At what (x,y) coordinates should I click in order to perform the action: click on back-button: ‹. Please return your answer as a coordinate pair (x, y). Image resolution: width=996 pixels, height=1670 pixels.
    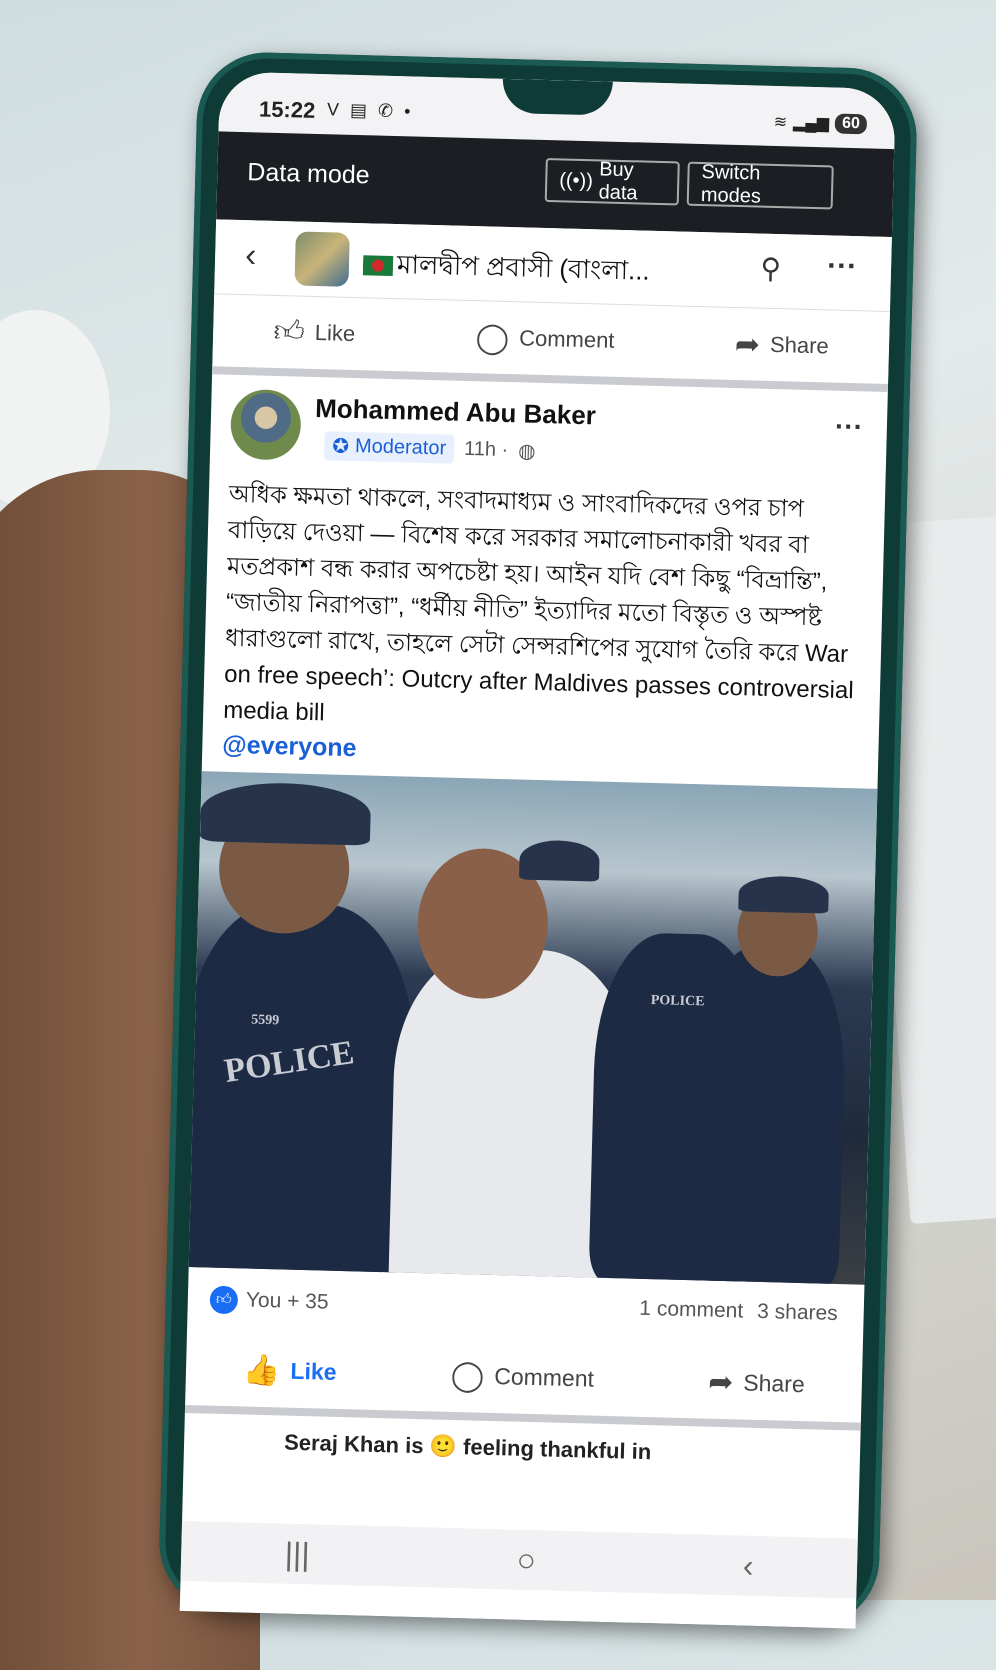
    Looking at the image, I should click on (748, 1565).